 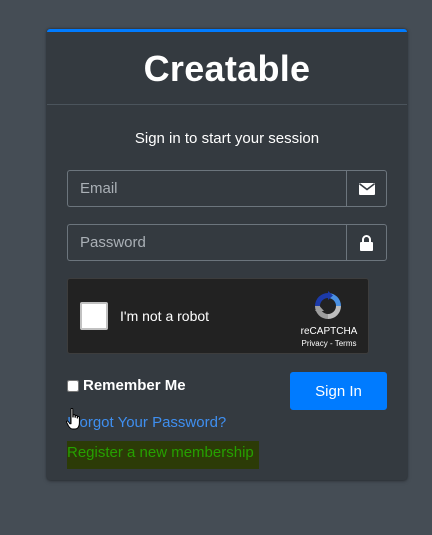 I want to click on password-addon, so click(x=366, y=242).